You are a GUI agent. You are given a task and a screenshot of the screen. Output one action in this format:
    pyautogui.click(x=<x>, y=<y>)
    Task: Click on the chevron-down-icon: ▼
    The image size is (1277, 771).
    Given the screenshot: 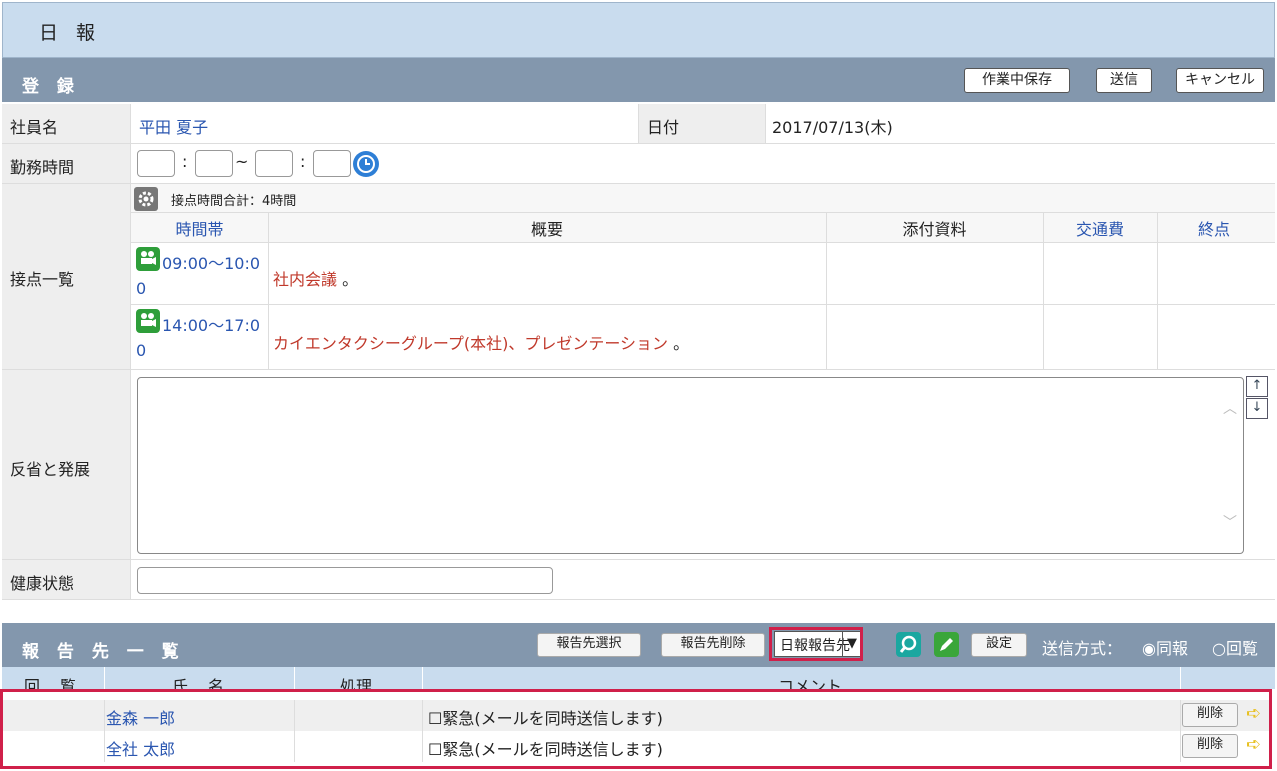 What is the action you would take?
    pyautogui.click(x=851, y=644)
    